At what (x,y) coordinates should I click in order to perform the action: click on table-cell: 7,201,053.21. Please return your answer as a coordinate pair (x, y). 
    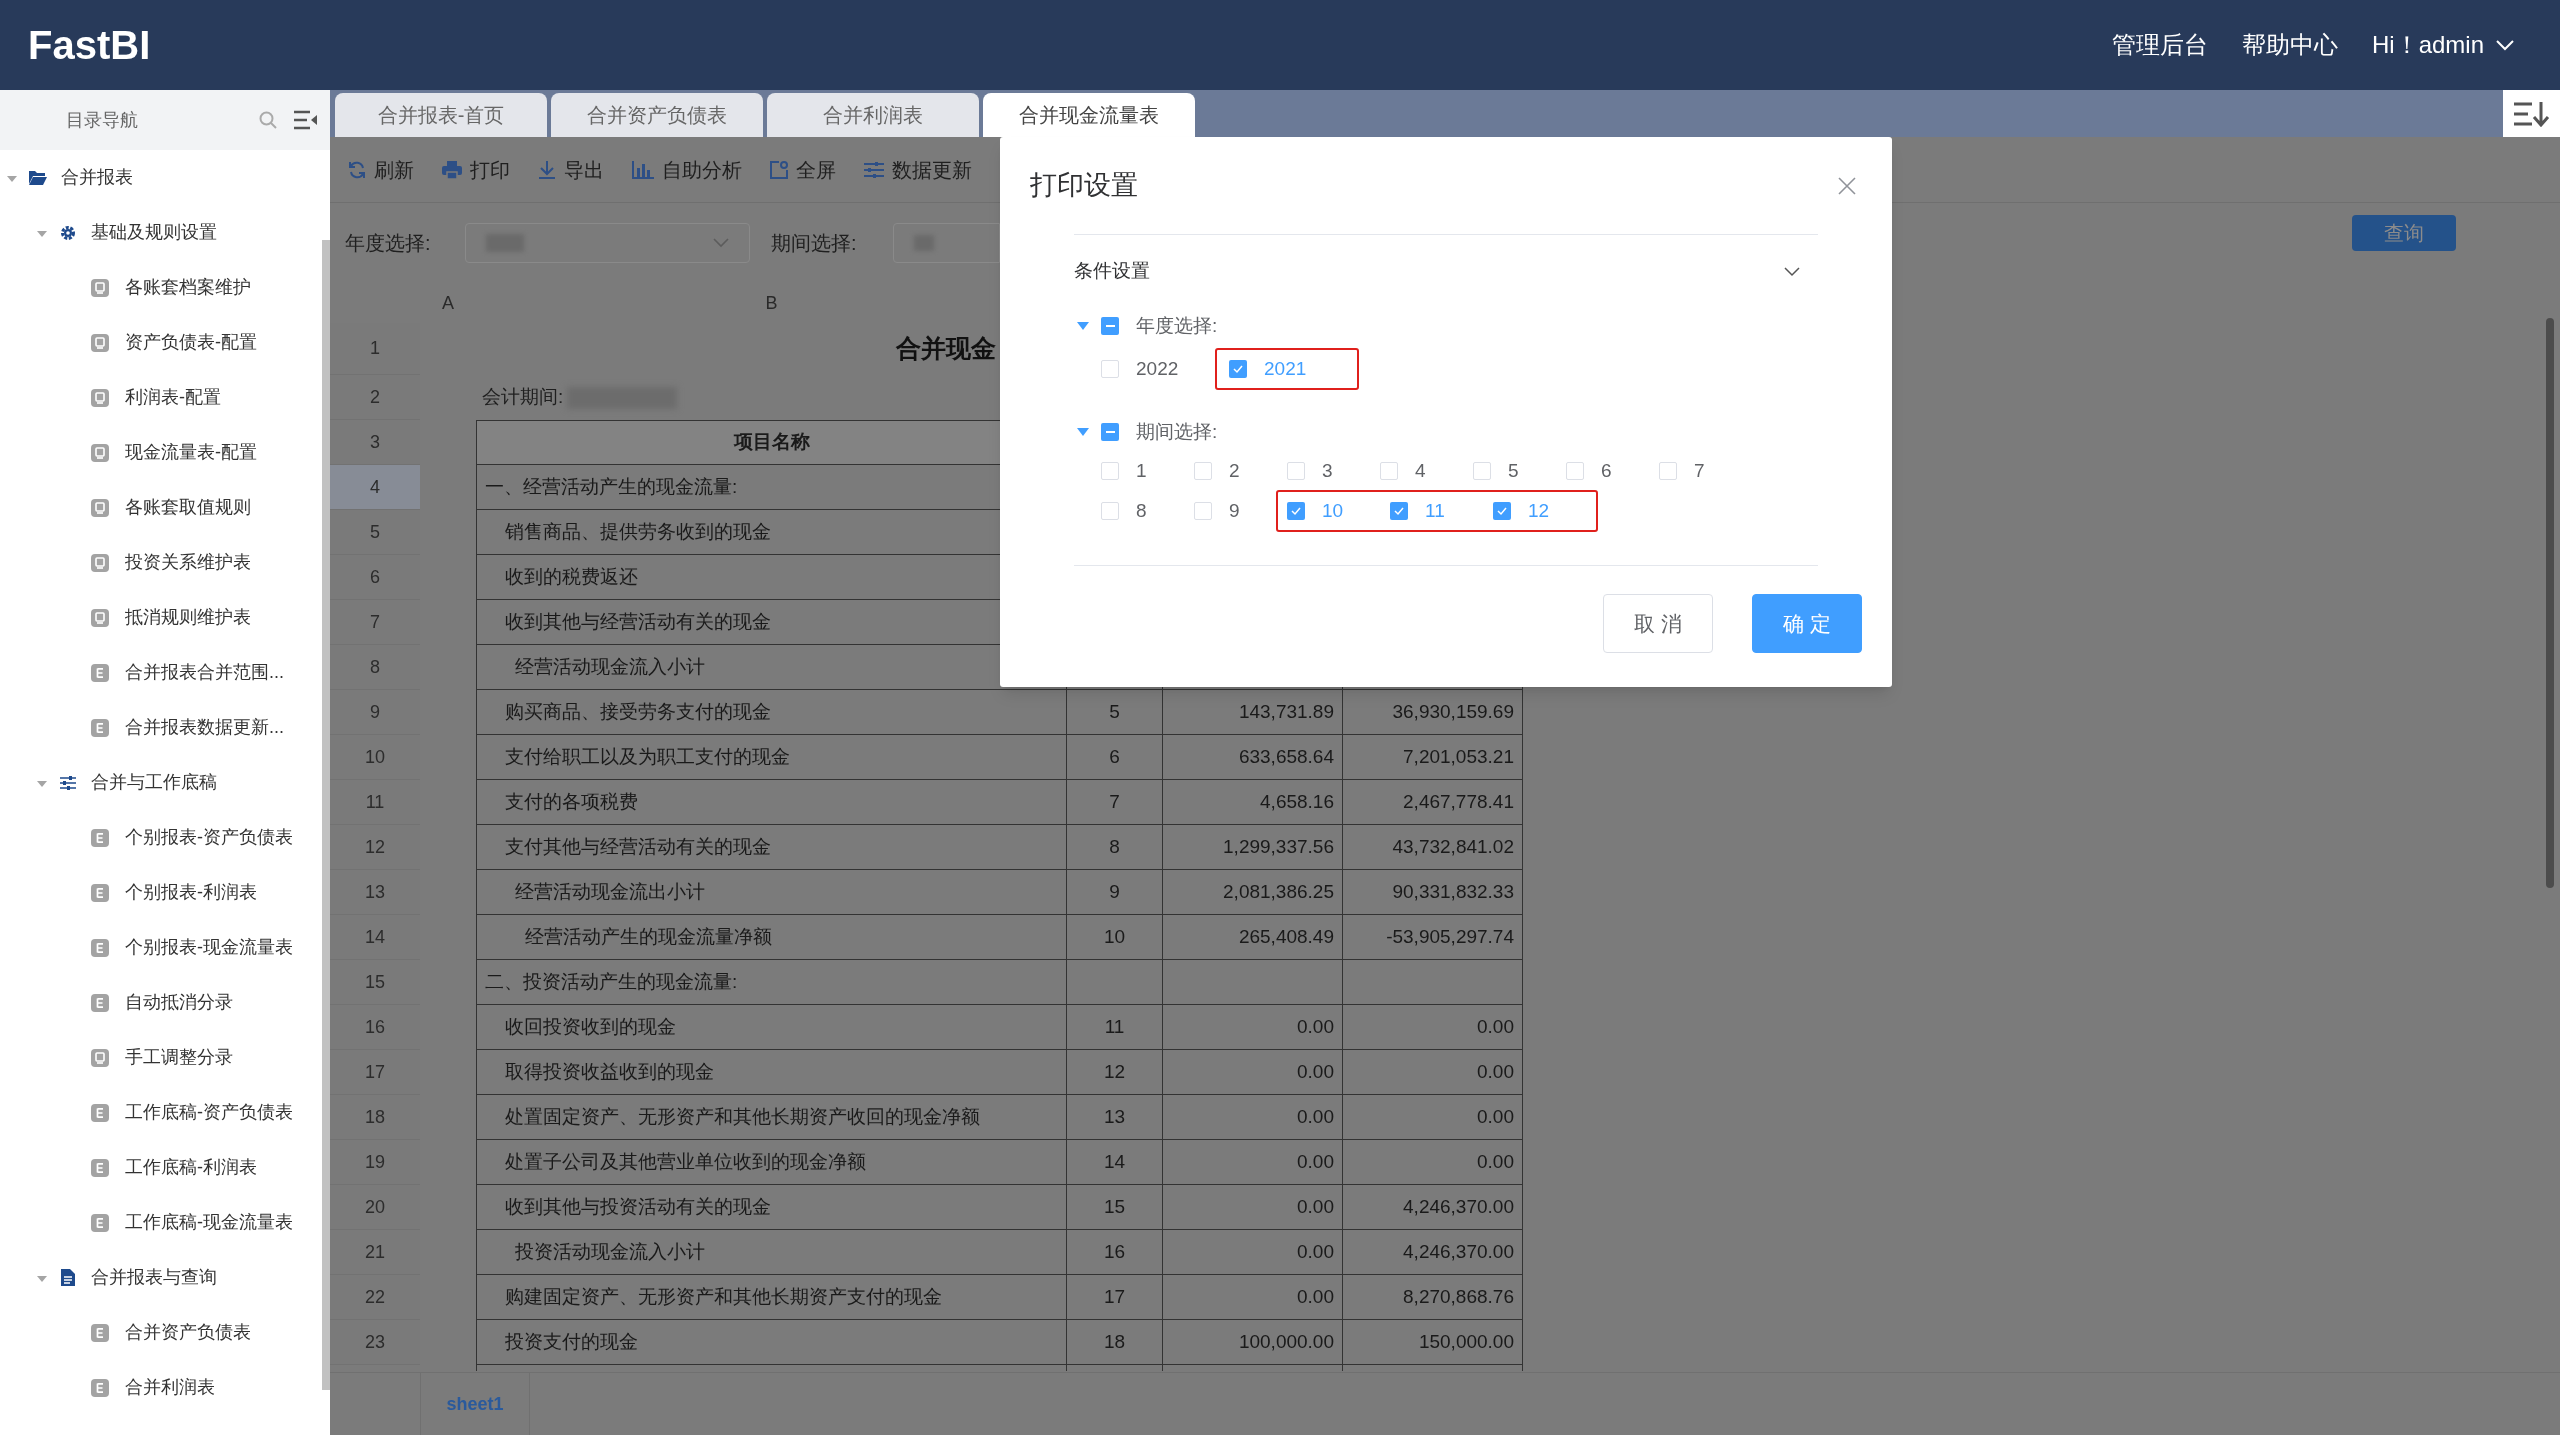
    Looking at the image, I should click on (1433, 757).